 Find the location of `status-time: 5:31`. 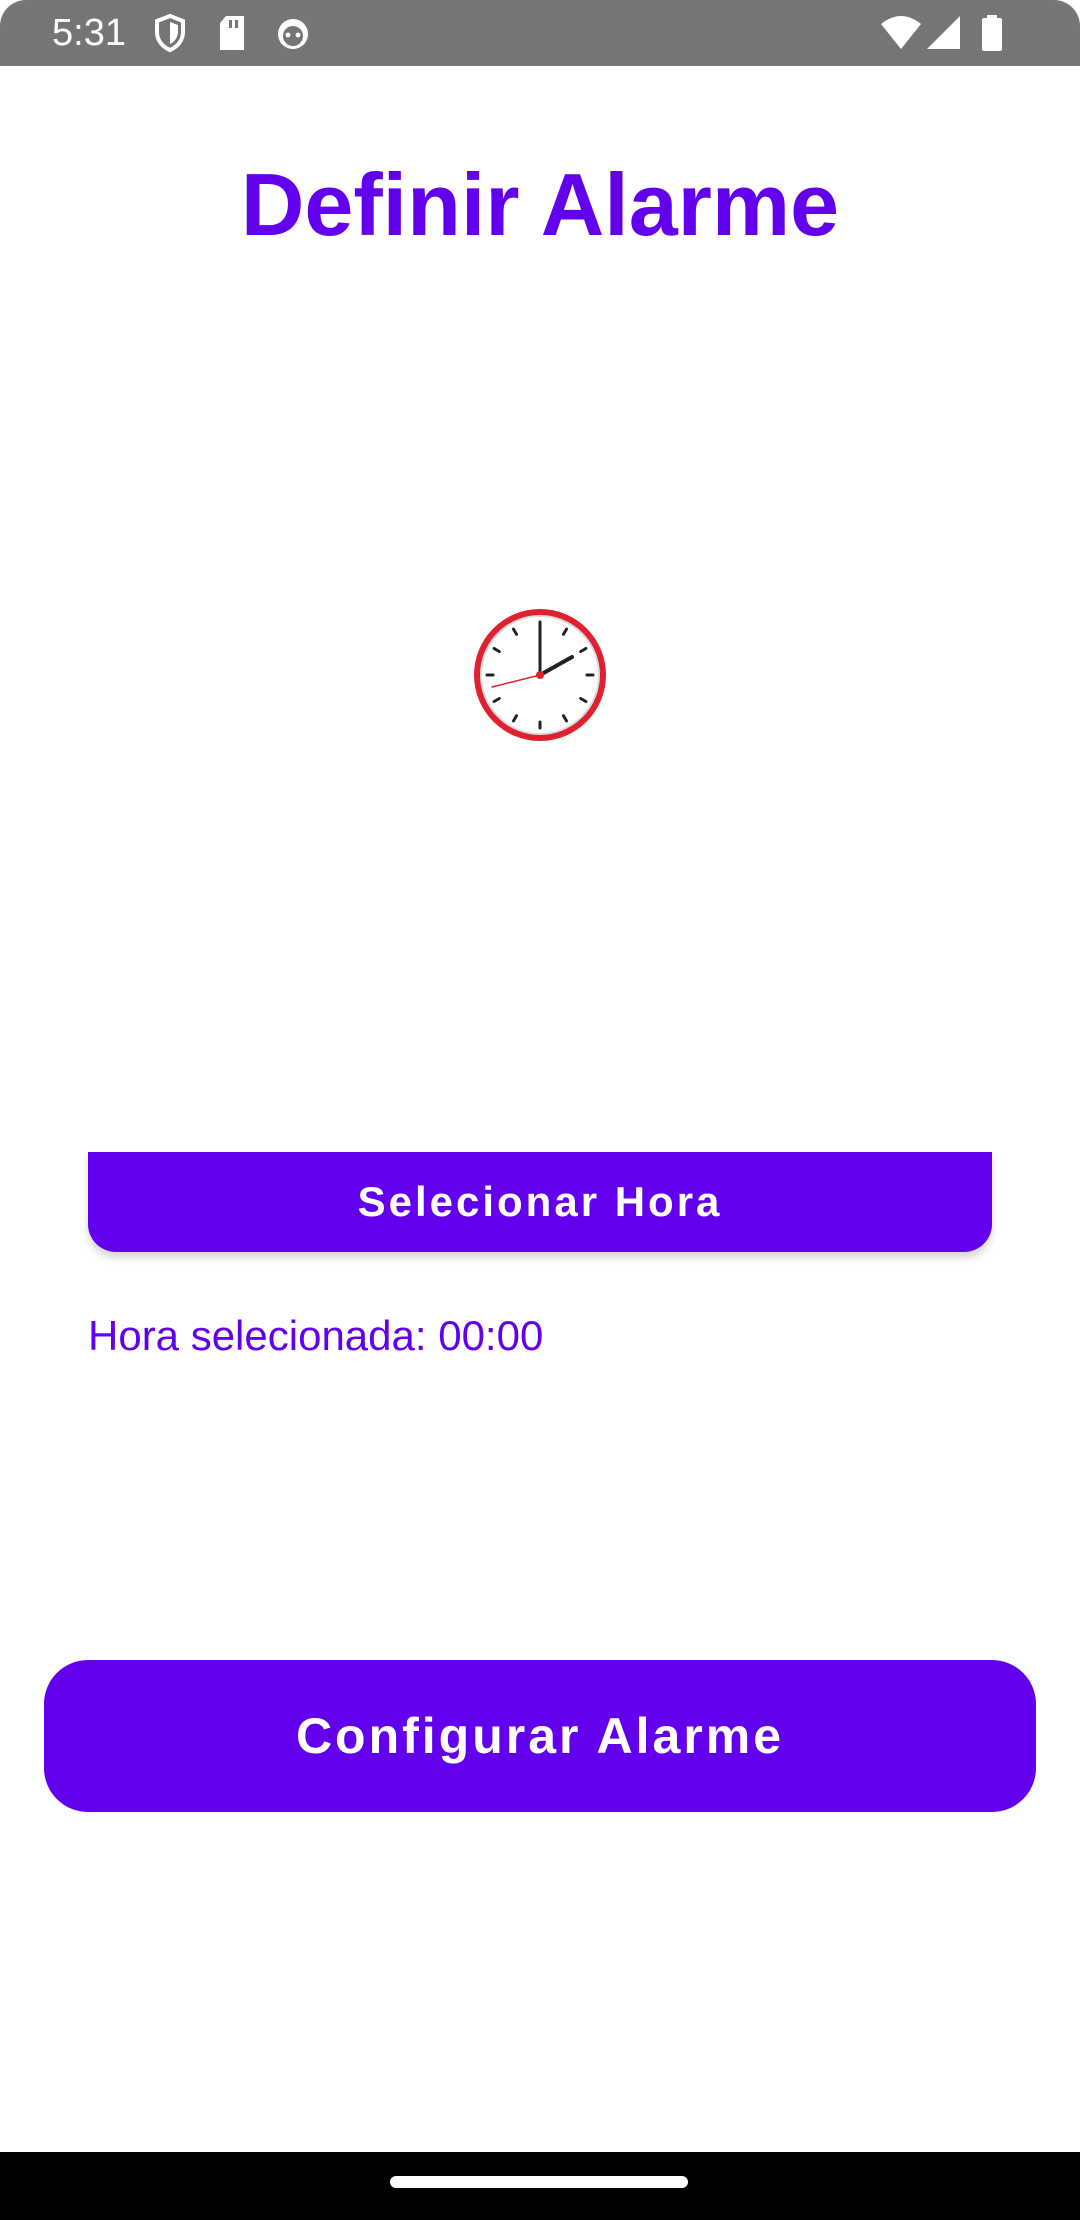

status-time: 5:31 is located at coordinates (89, 33).